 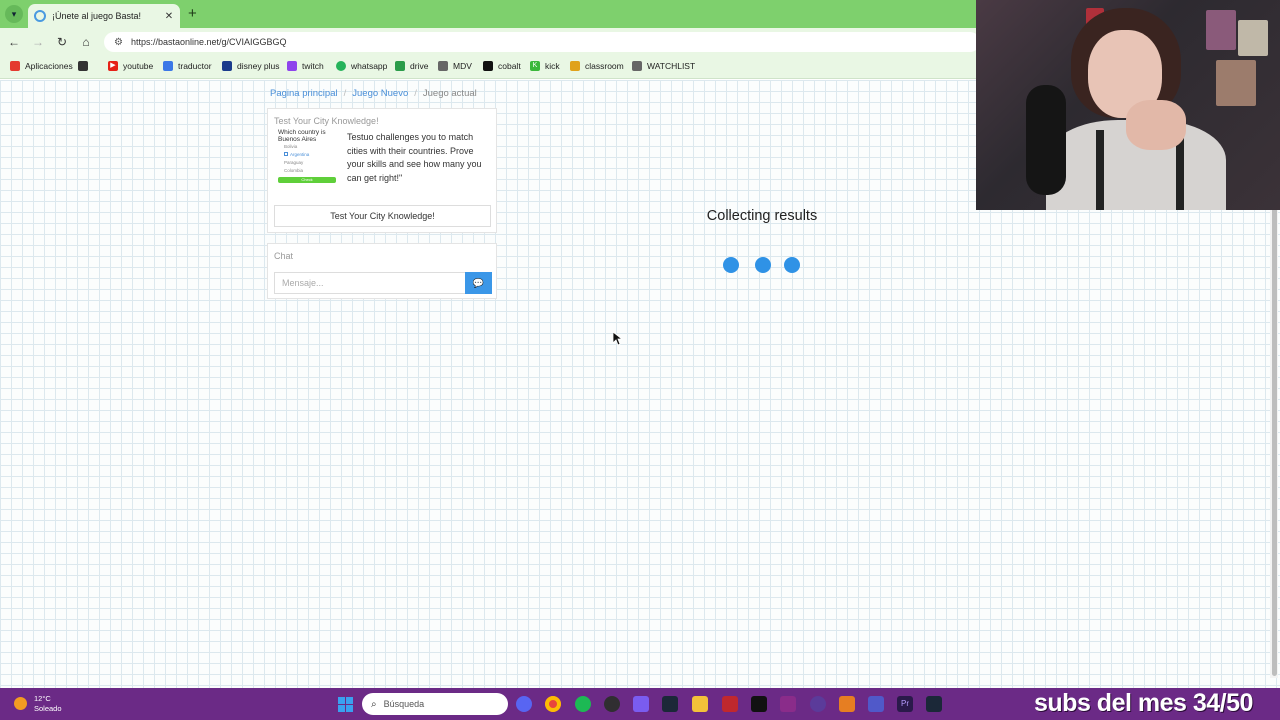 I want to click on obs-icon, so click(x=612, y=704).